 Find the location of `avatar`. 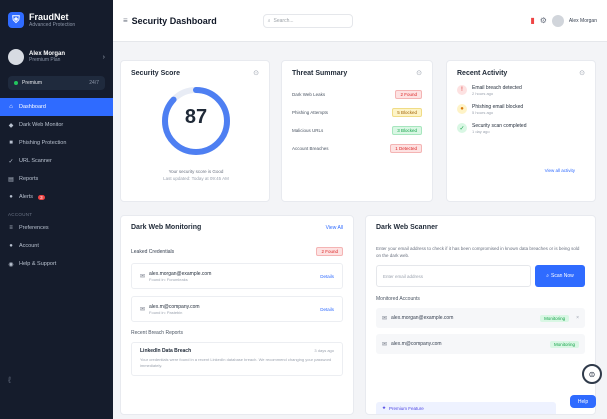

avatar is located at coordinates (557, 20).